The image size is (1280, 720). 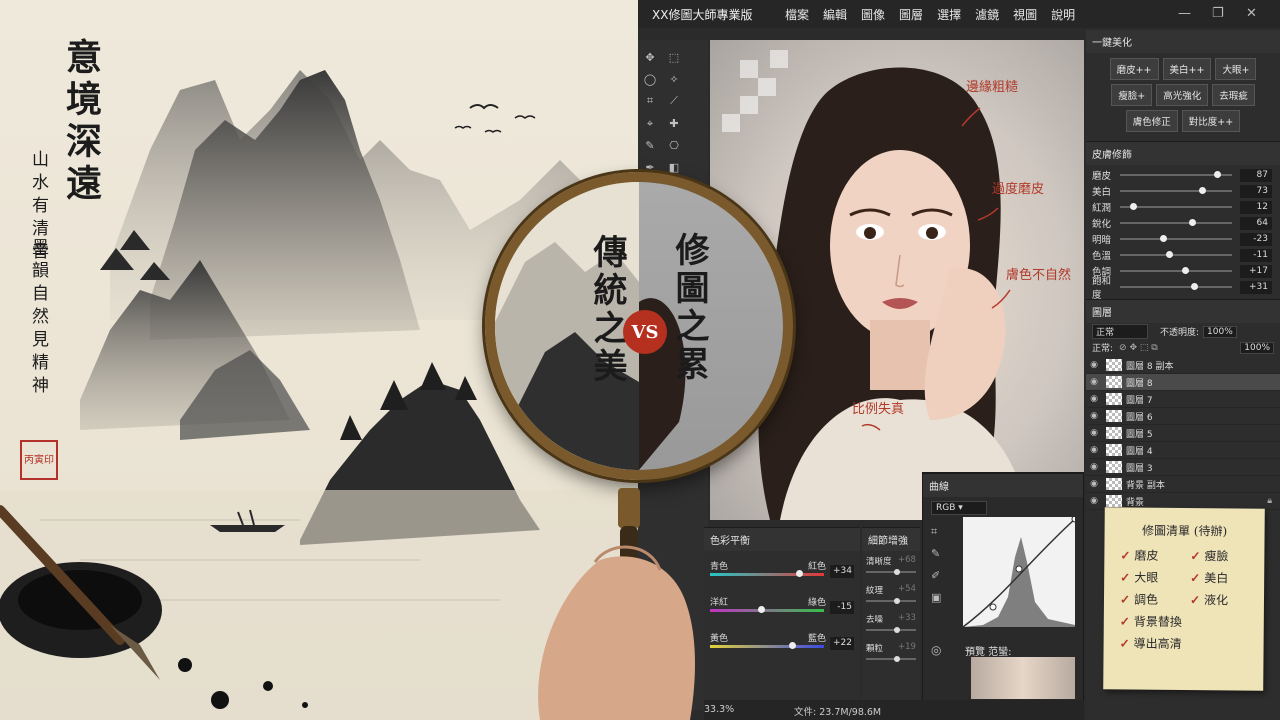 What do you see at coordinates (1183, 450) in the screenshot?
I see `layer-row: ◉ 圖層 4` at bounding box center [1183, 450].